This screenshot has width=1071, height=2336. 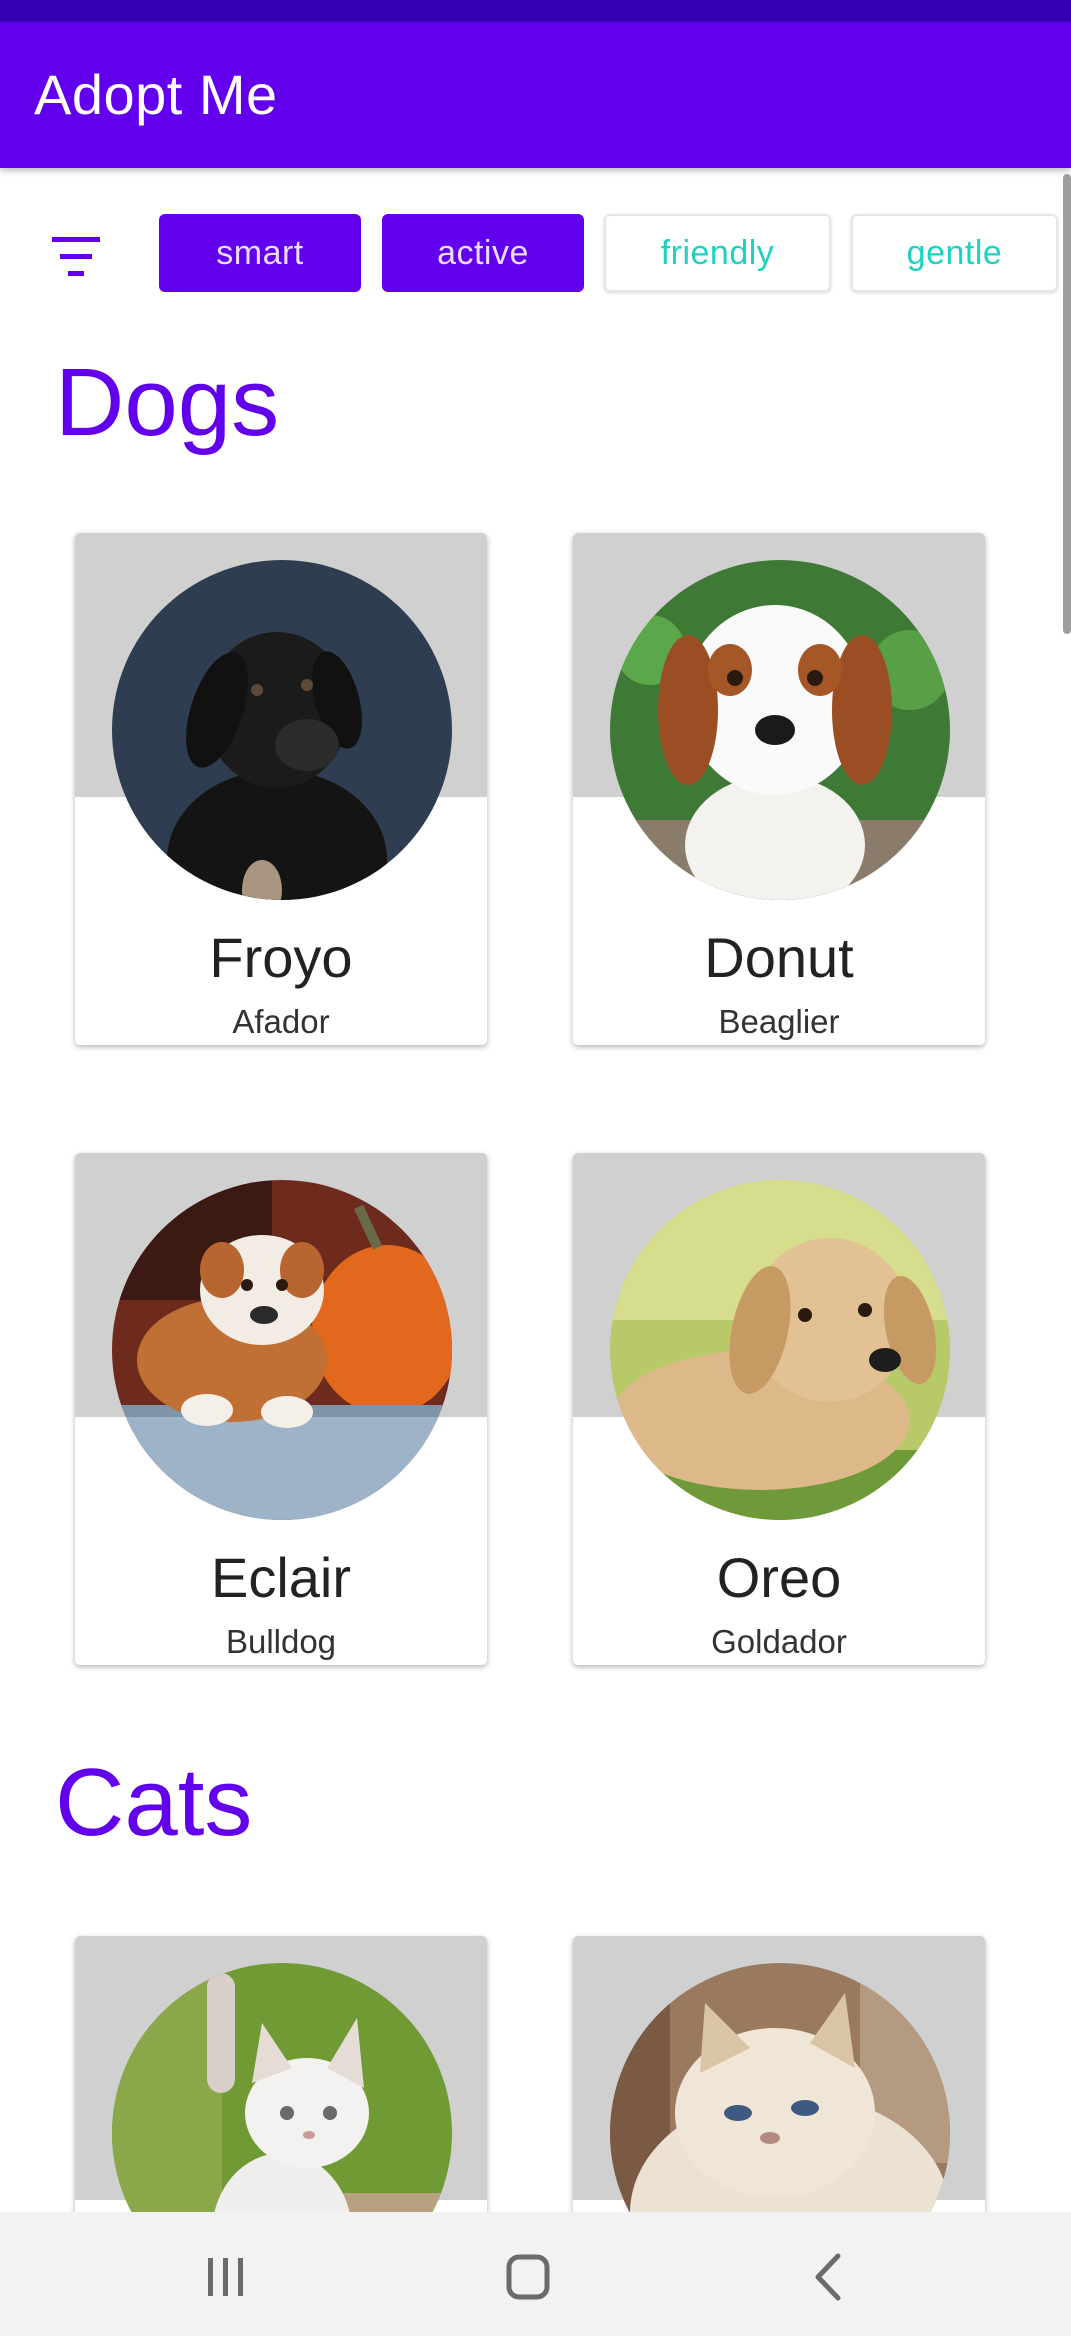 What do you see at coordinates (779, 1641) in the screenshot?
I see `pet-breed: Goldador` at bounding box center [779, 1641].